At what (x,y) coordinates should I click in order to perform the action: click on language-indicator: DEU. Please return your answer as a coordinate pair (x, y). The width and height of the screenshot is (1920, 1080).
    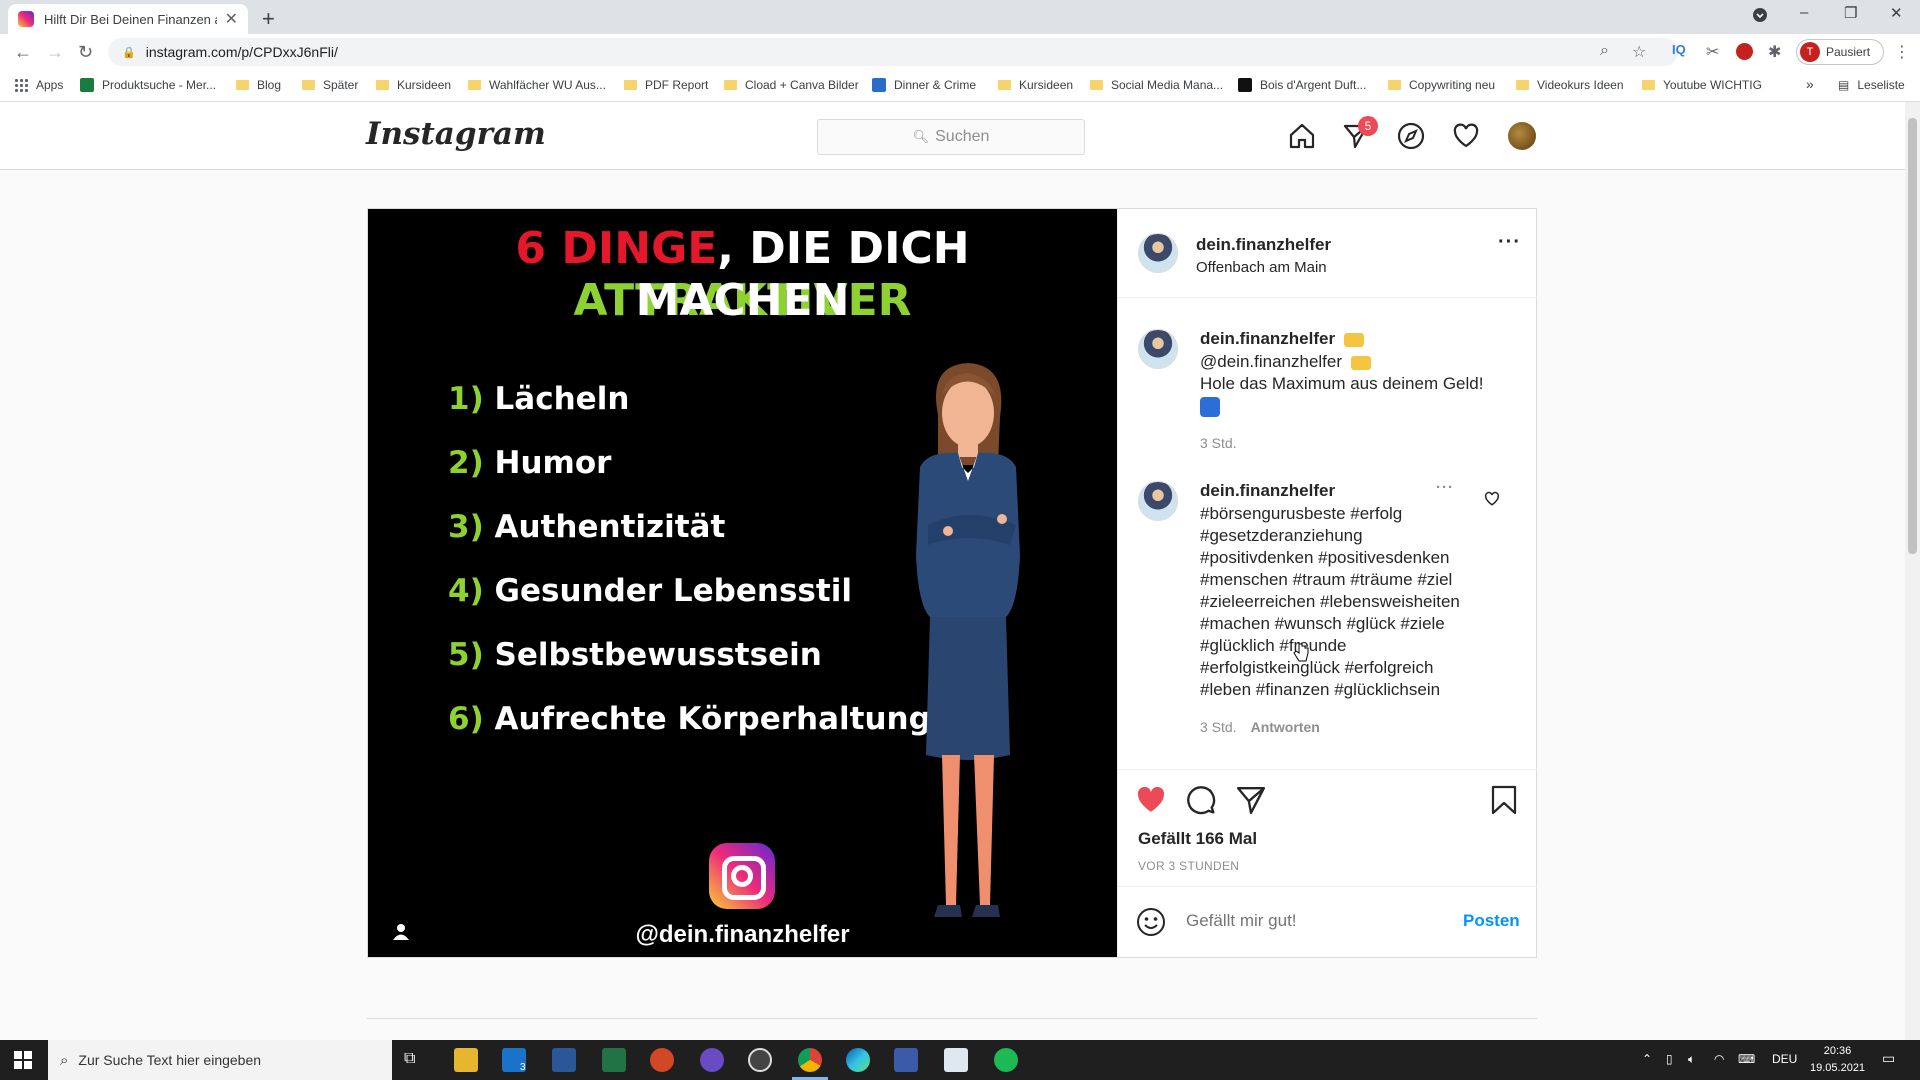
    Looking at the image, I should click on (1784, 1059).